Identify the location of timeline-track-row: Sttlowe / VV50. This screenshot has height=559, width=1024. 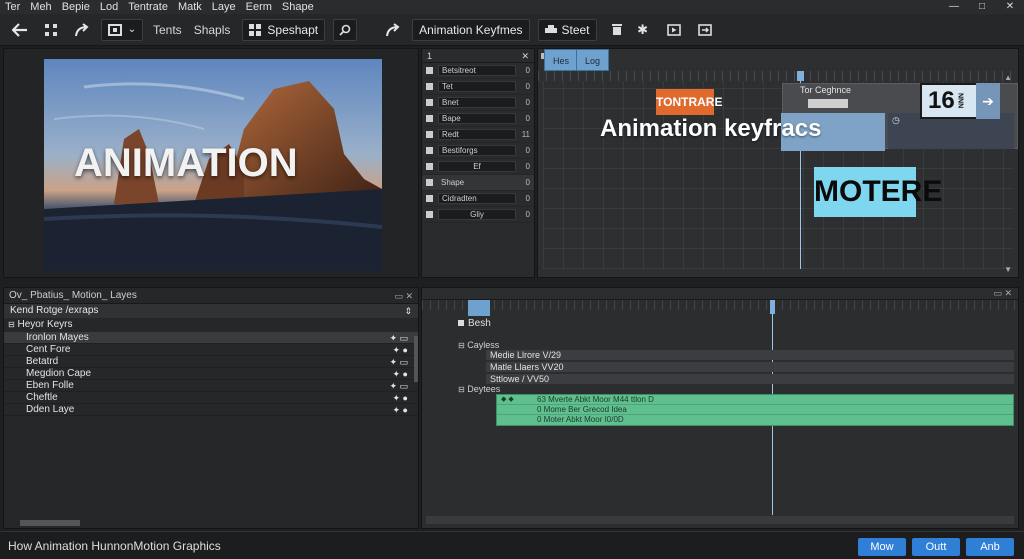
(750, 379).